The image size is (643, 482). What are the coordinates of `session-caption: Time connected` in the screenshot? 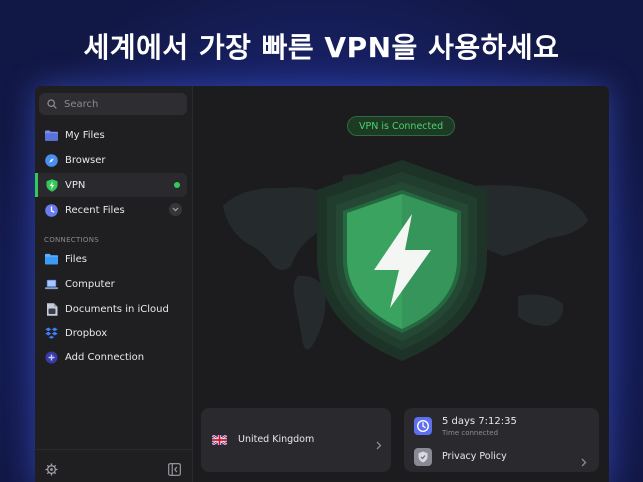 It's located at (470, 433).